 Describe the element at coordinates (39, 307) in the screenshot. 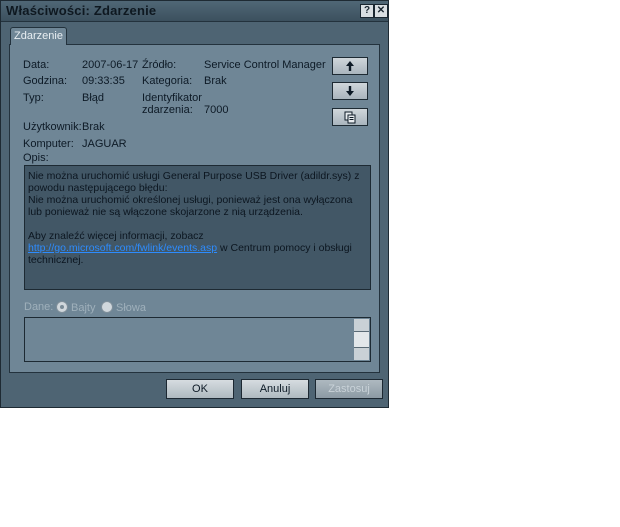

I see `data-label: Dane:` at that location.